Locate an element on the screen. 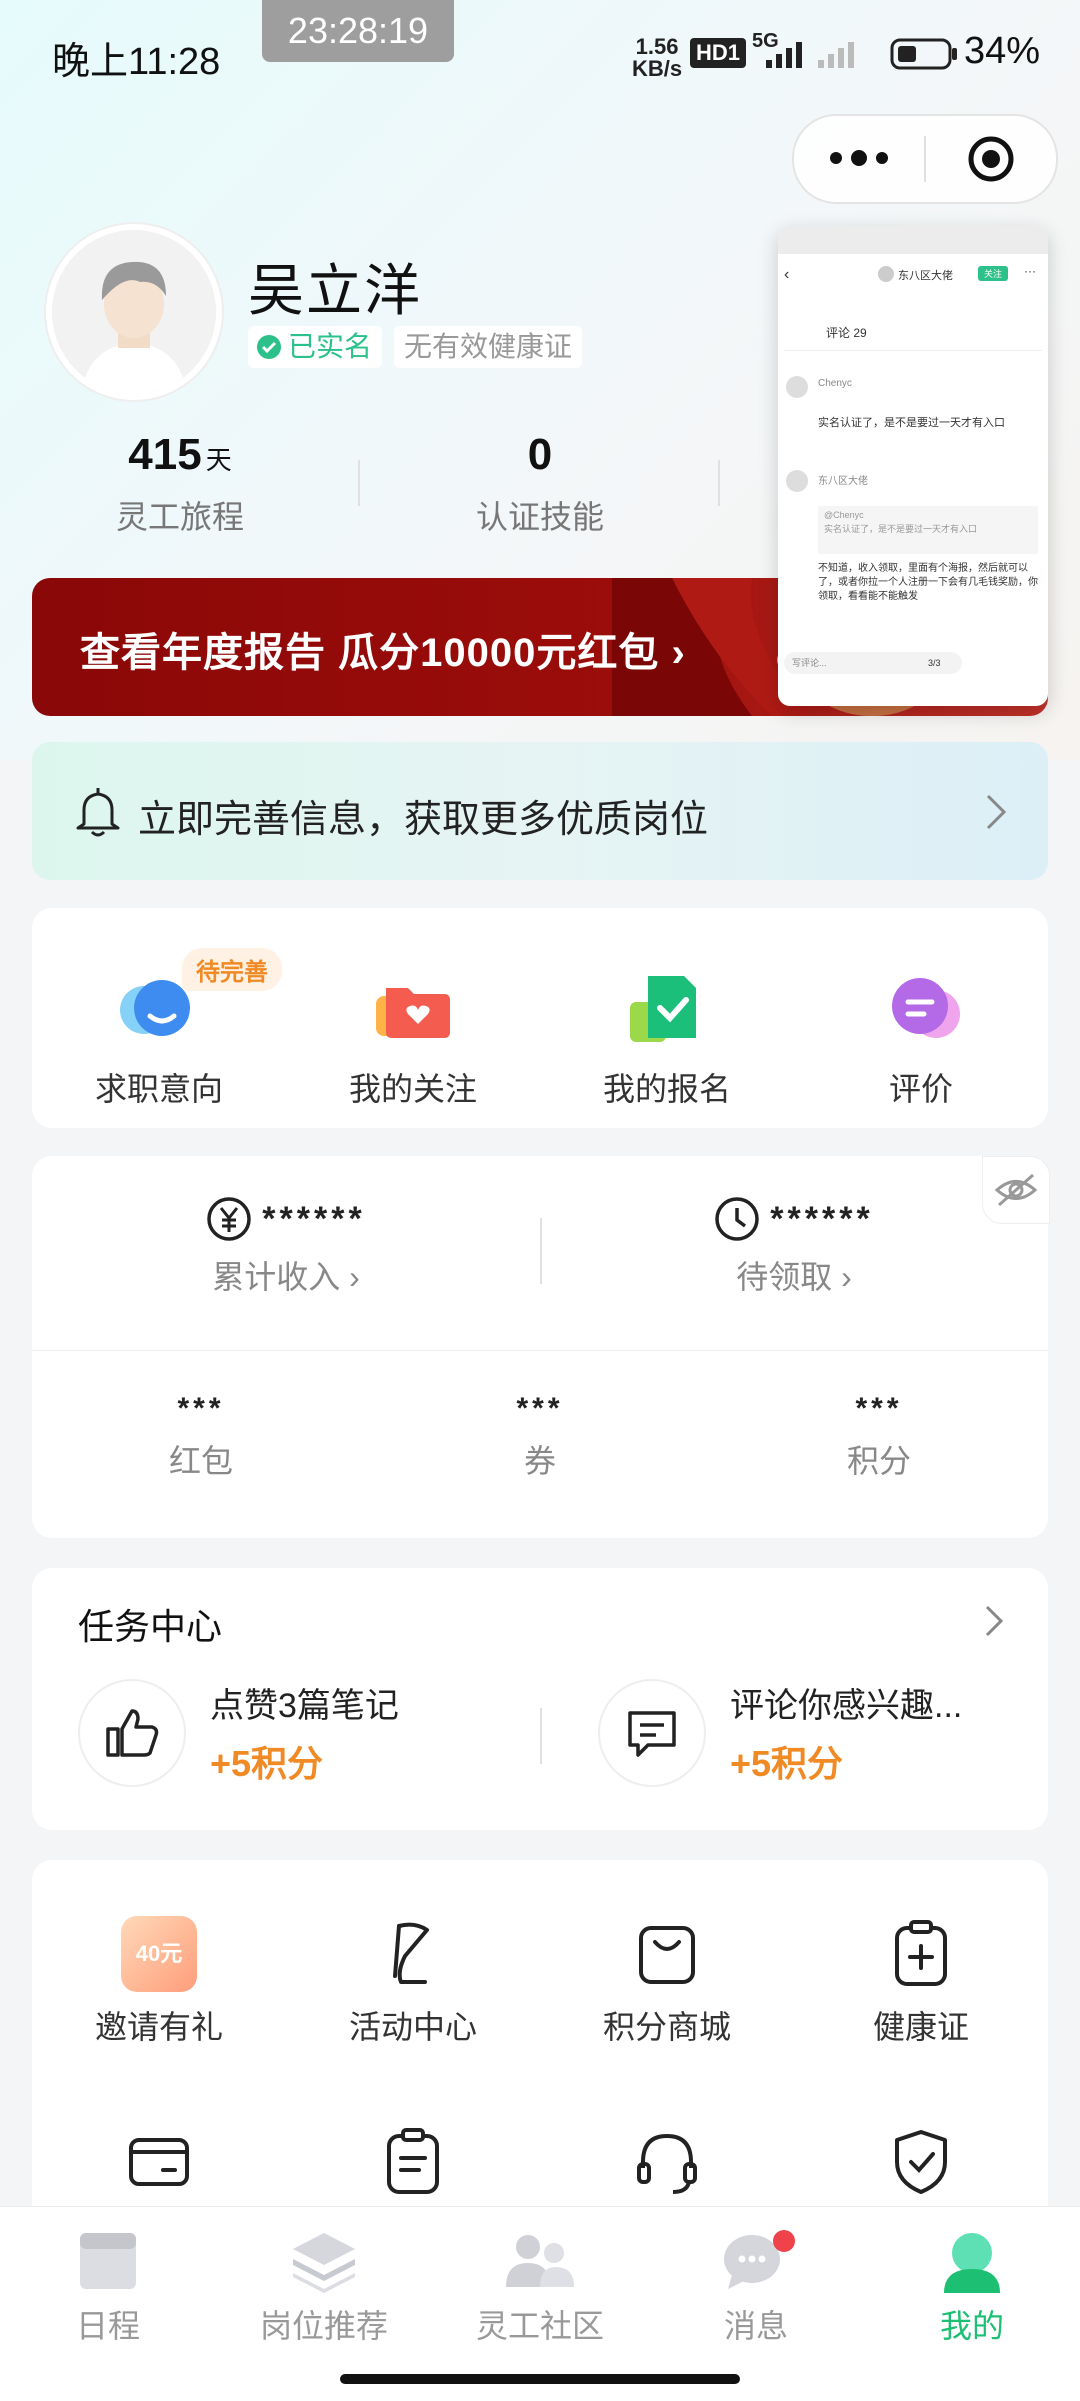 The image size is (1080, 2401). more-dots-icon is located at coordinates (859, 158).